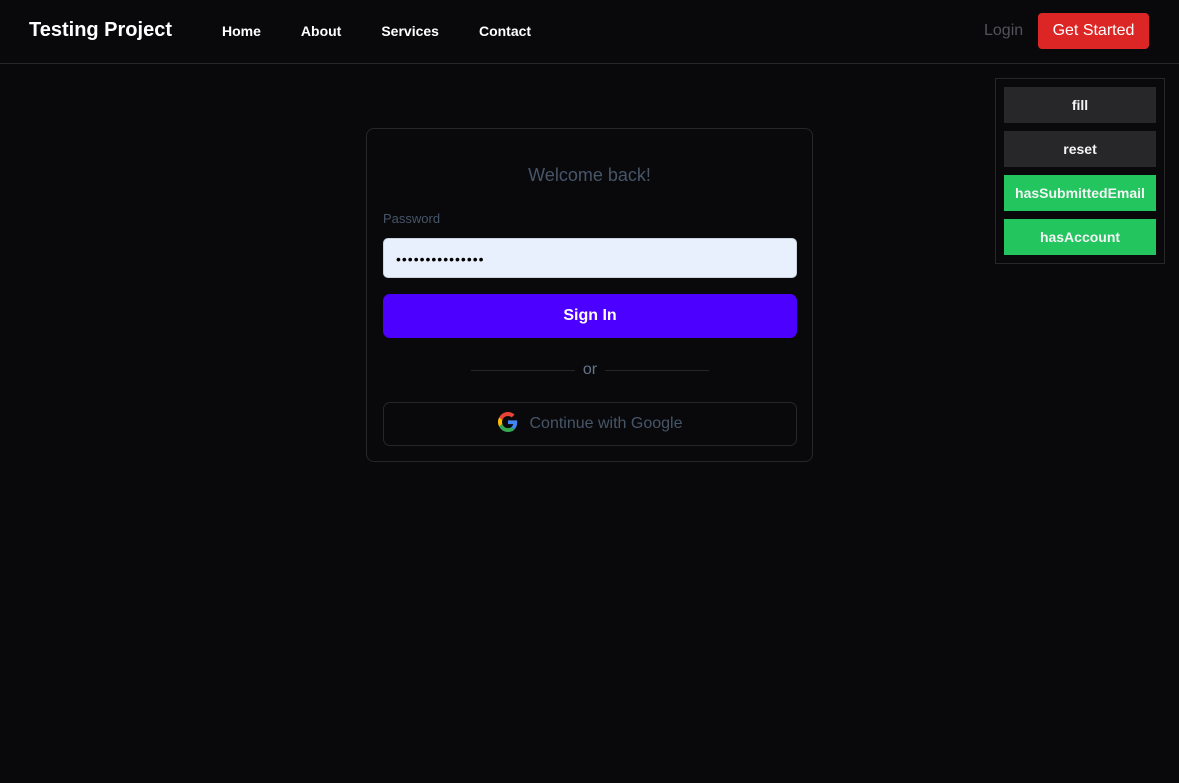 Image resolution: width=1179 pixels, height=783 pixels. I want to click on nav-links: Home About Services Contact, so click(376, 31).